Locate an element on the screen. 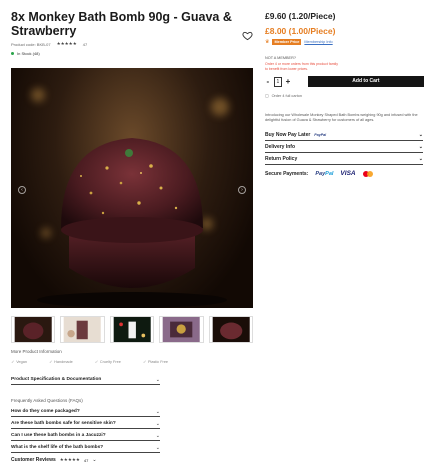 Image resolution: width=439 pixels, height=464 pixels. bnpl-label: Buy Now Pay Later is located at coordinates (288, 134).